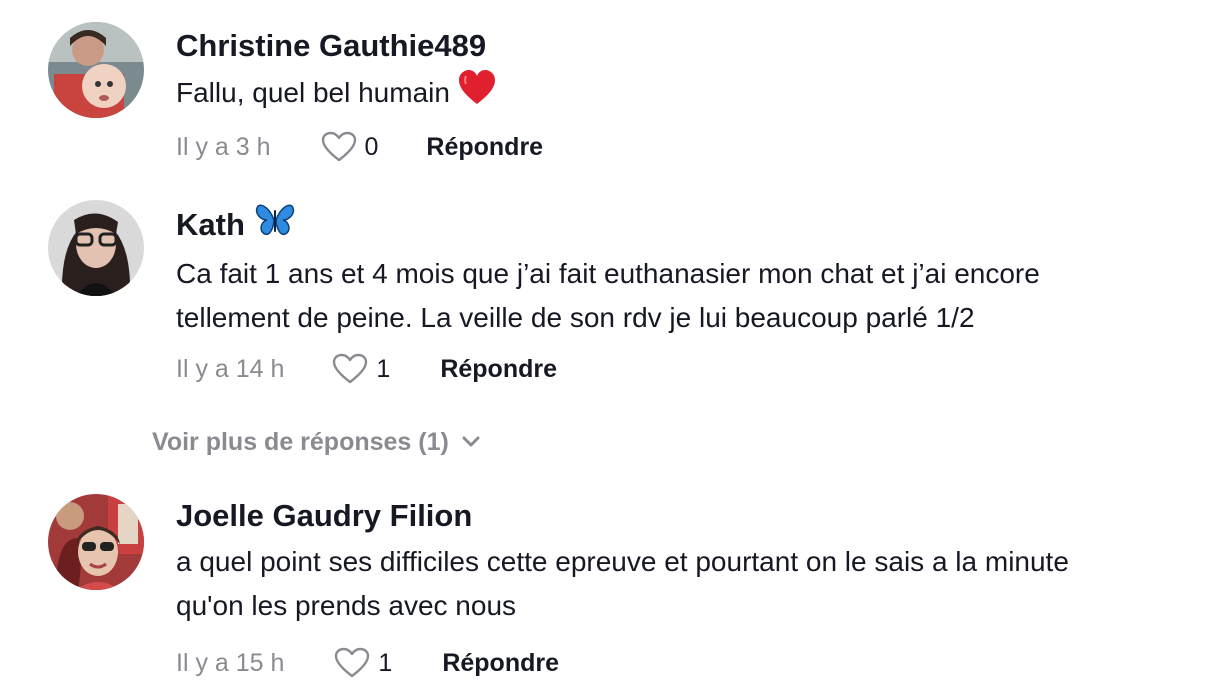 The image size is (1212, 684). What do you see at coordinates (230, 368) in the screenshot?
I see `comment-time: Il y a 14 h` at bounding box center [230, 368].